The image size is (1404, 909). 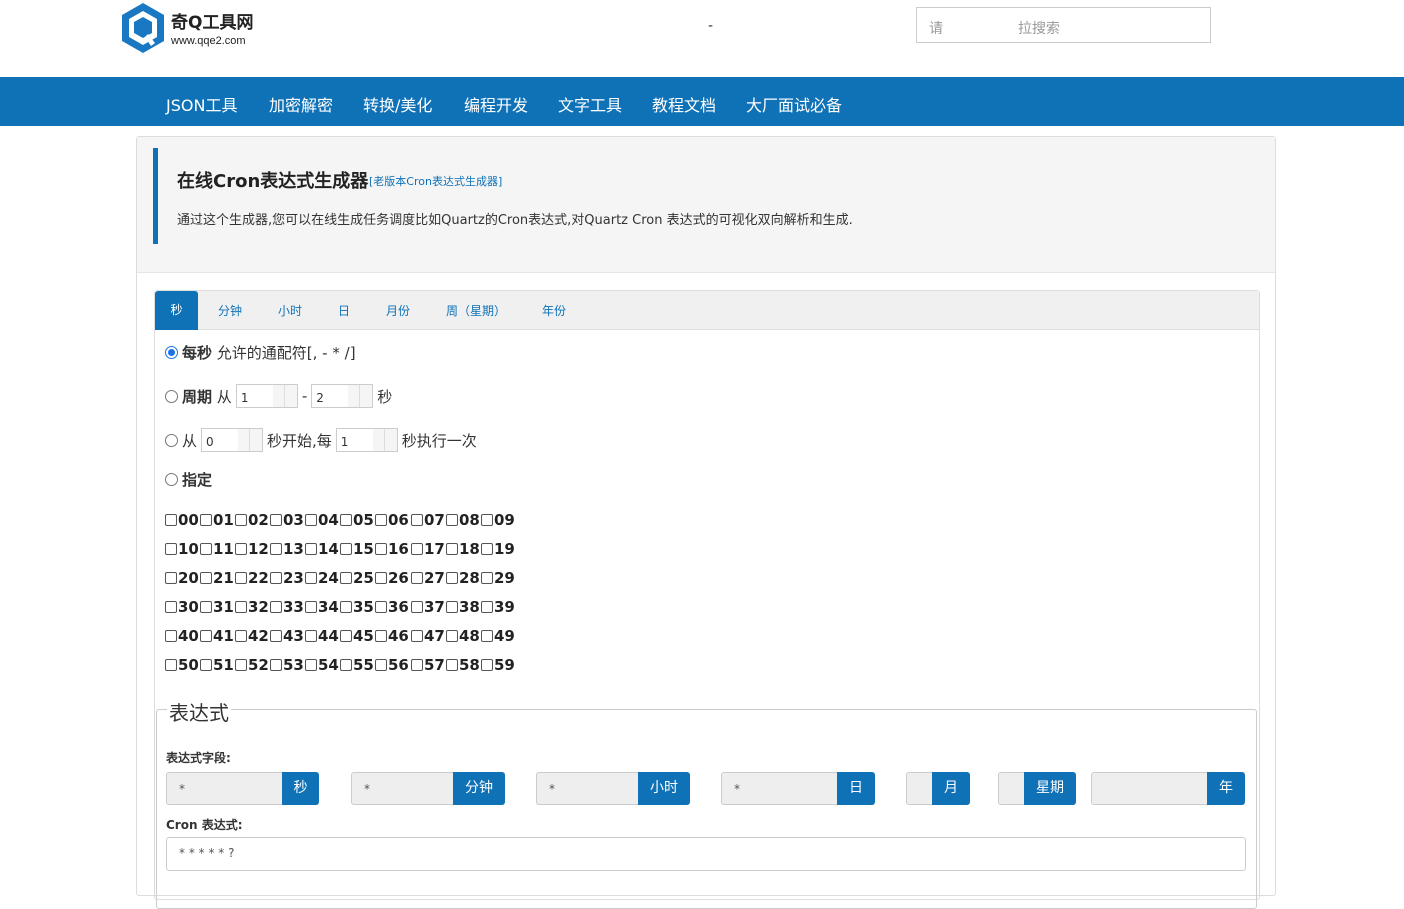 I want to click on field-second-input: *, so click(x=224, y=788).